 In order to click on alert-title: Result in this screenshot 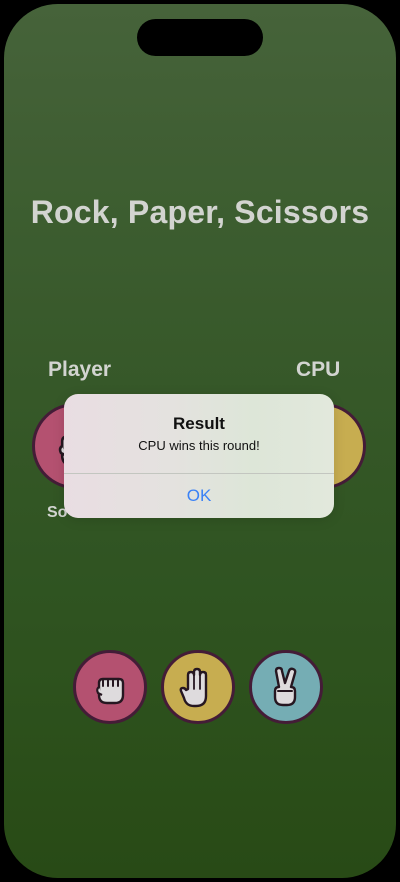, I will do `click(199, 423)`.